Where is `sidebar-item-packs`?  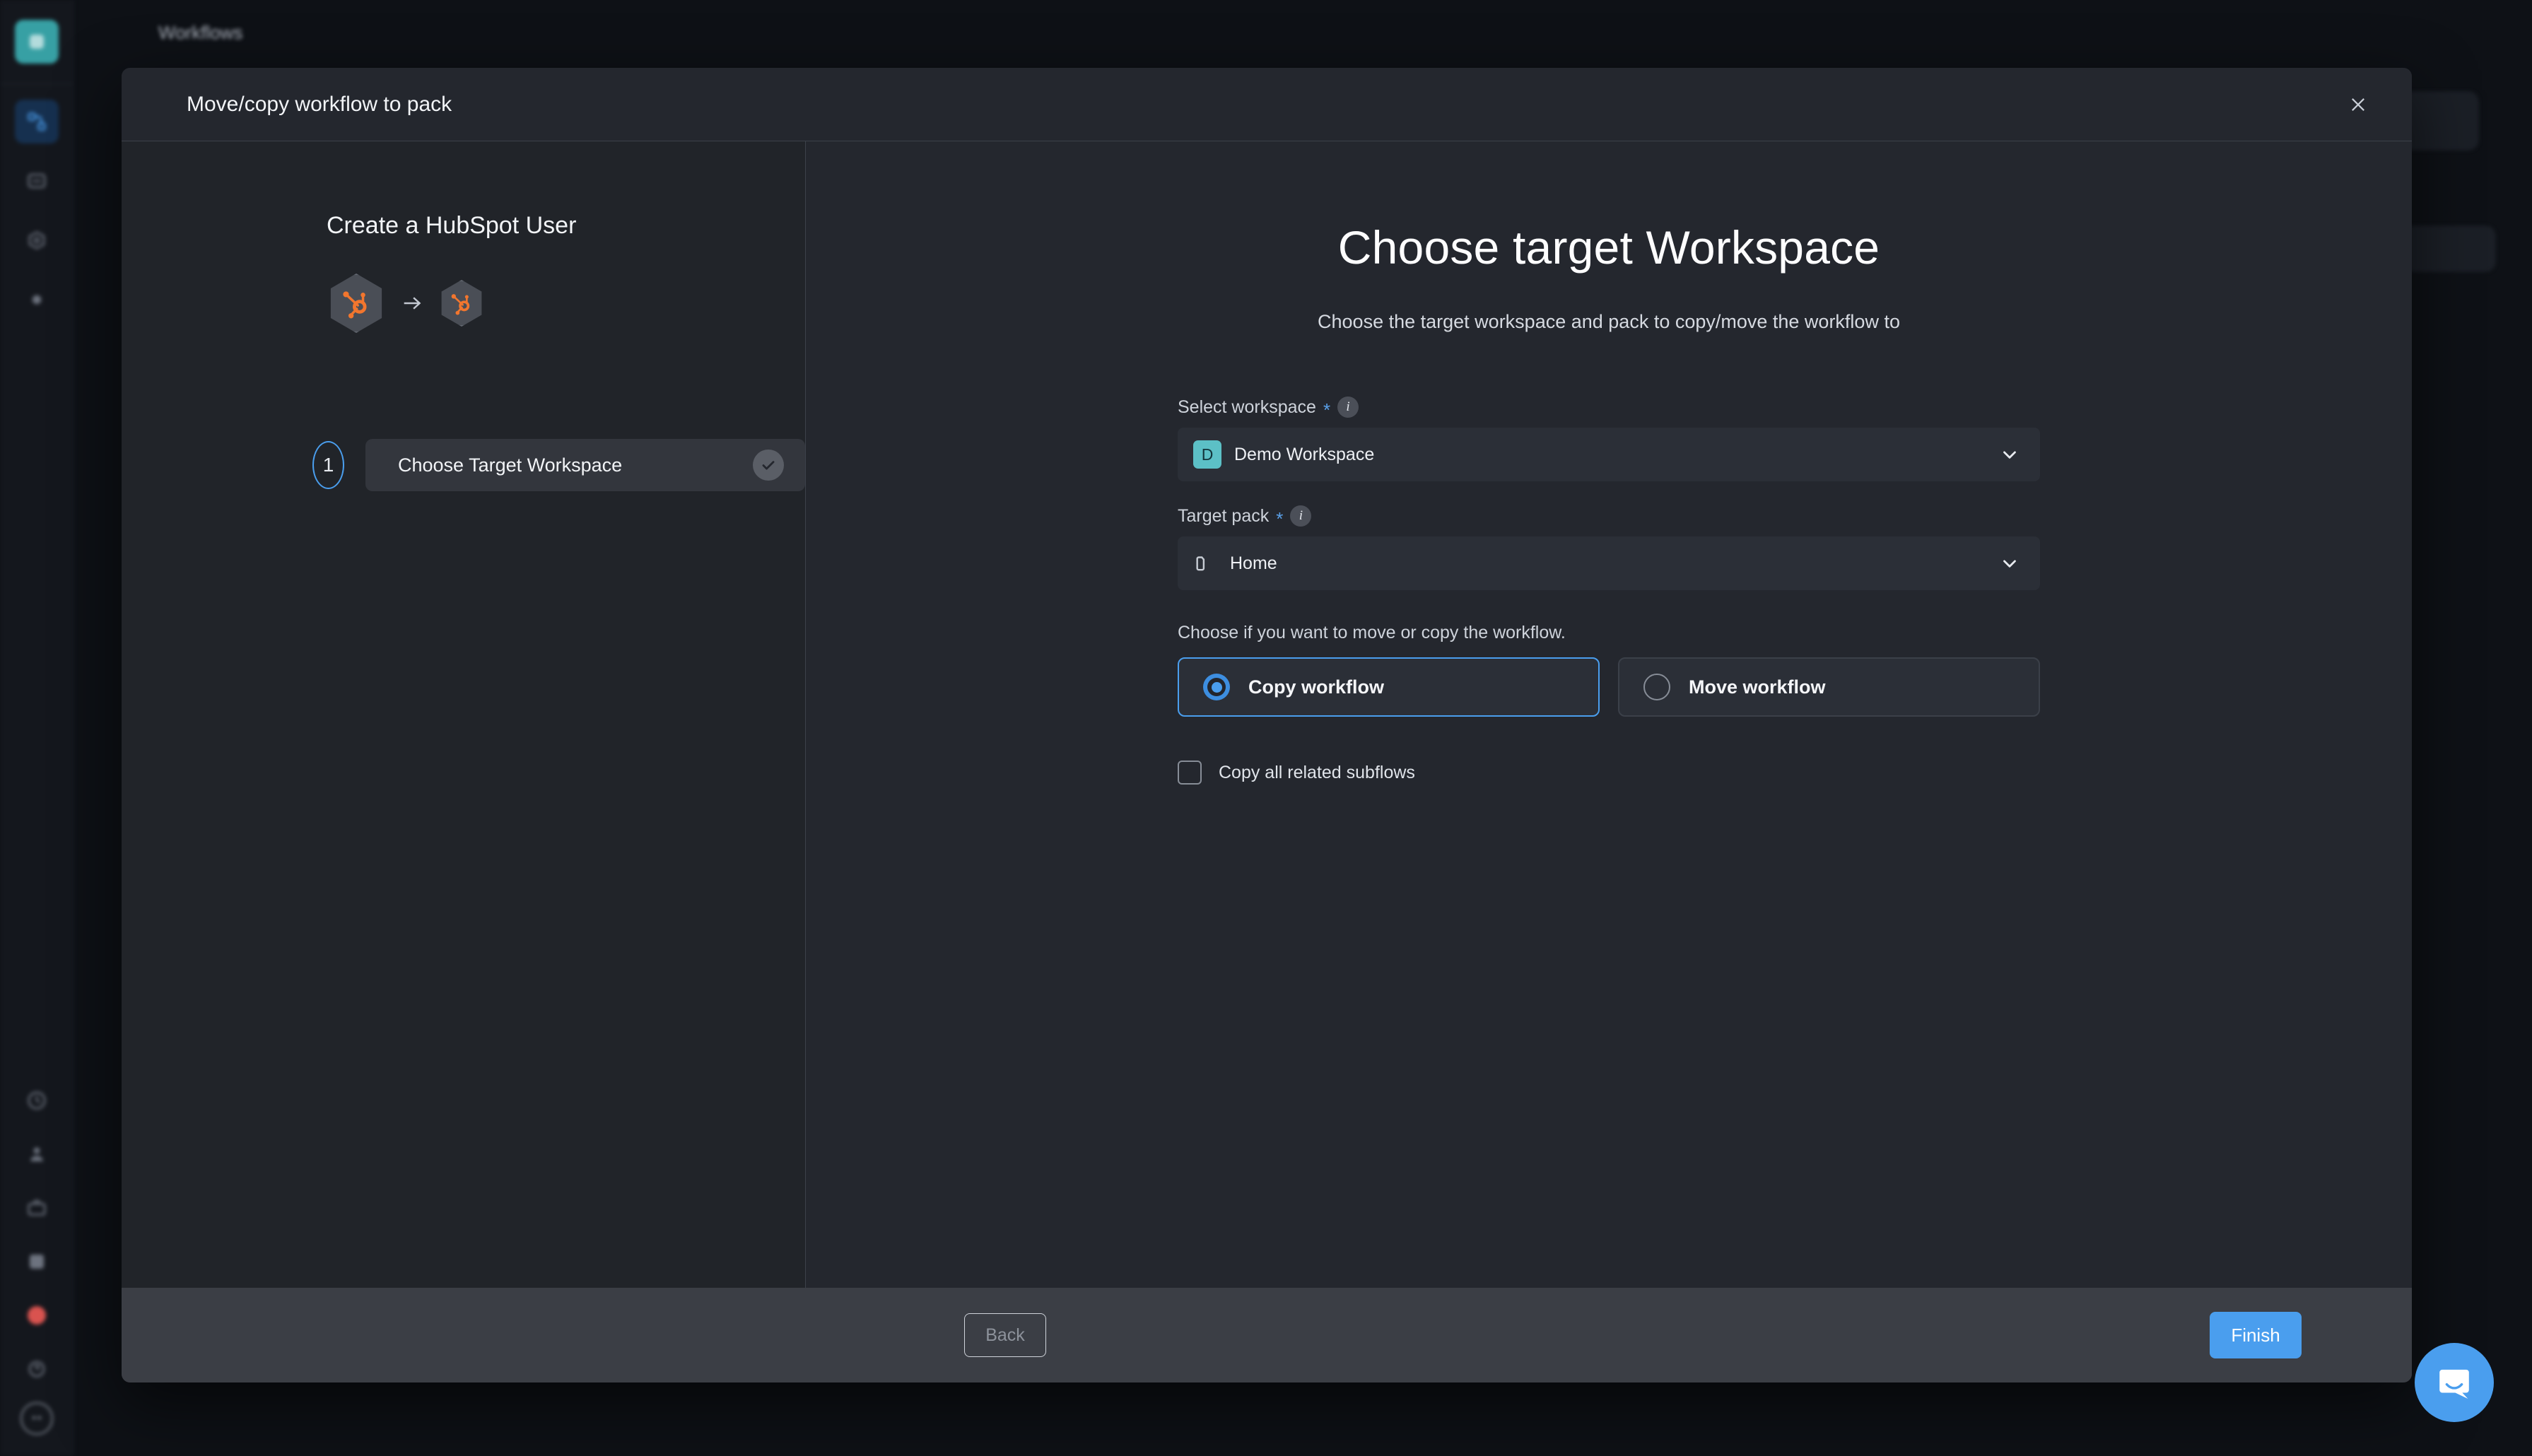 sidebar-item-packs is located at coordinates (37, 240).